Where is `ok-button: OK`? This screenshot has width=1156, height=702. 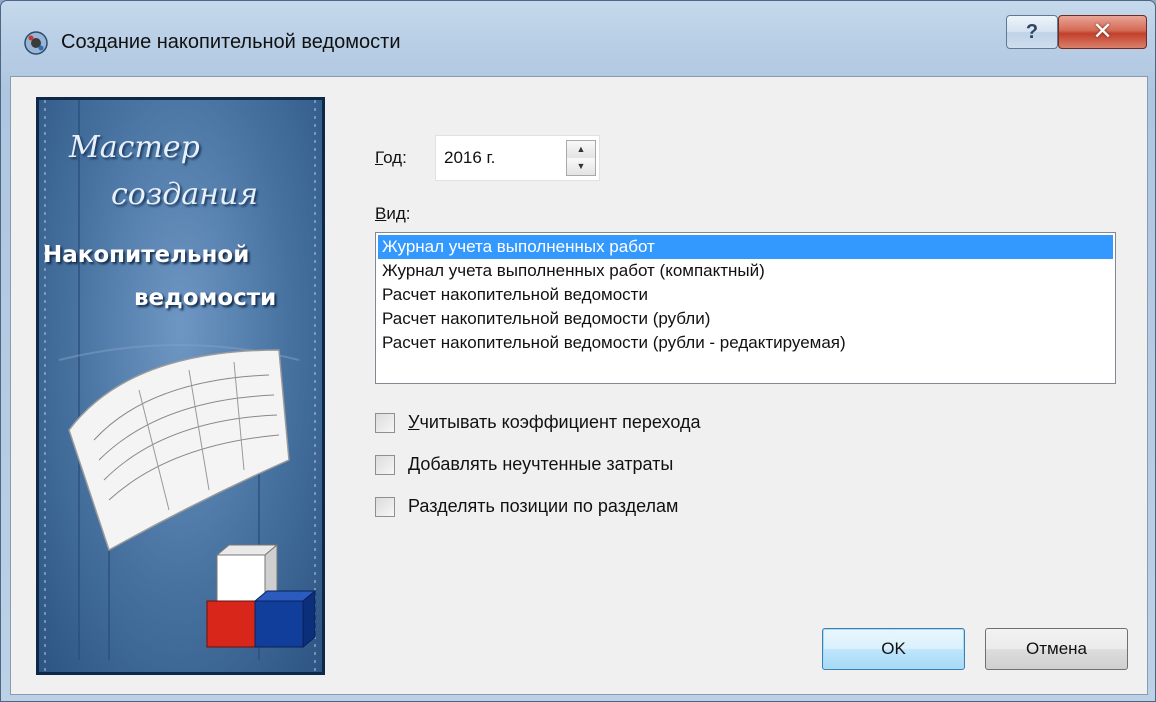 ok-button: OK is located at coordinates (893, 649).